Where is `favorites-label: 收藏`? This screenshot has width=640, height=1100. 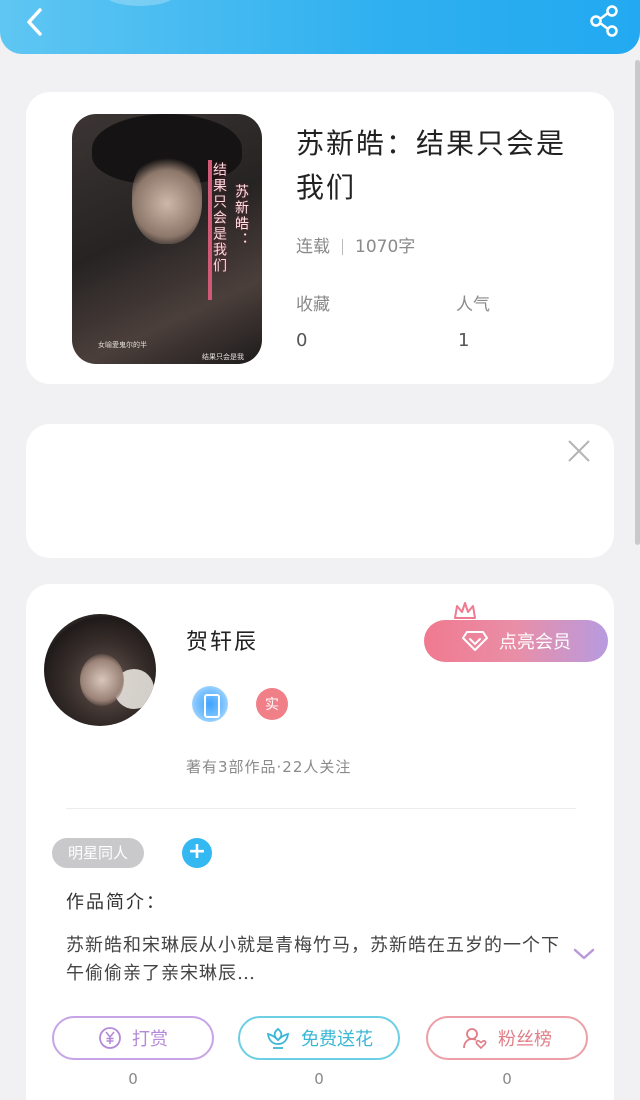
favorites-label: 收藏 is located at coordinates (313, 305).